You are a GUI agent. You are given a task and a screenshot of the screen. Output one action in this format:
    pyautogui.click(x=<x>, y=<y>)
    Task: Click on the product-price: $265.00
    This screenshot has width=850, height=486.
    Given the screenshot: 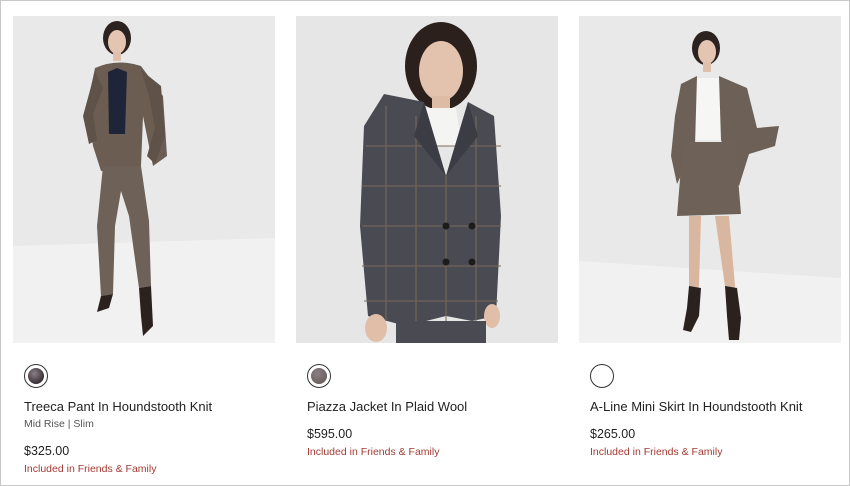 What is the action you would take?
    pyautogui.click(x=613, y=434)
    